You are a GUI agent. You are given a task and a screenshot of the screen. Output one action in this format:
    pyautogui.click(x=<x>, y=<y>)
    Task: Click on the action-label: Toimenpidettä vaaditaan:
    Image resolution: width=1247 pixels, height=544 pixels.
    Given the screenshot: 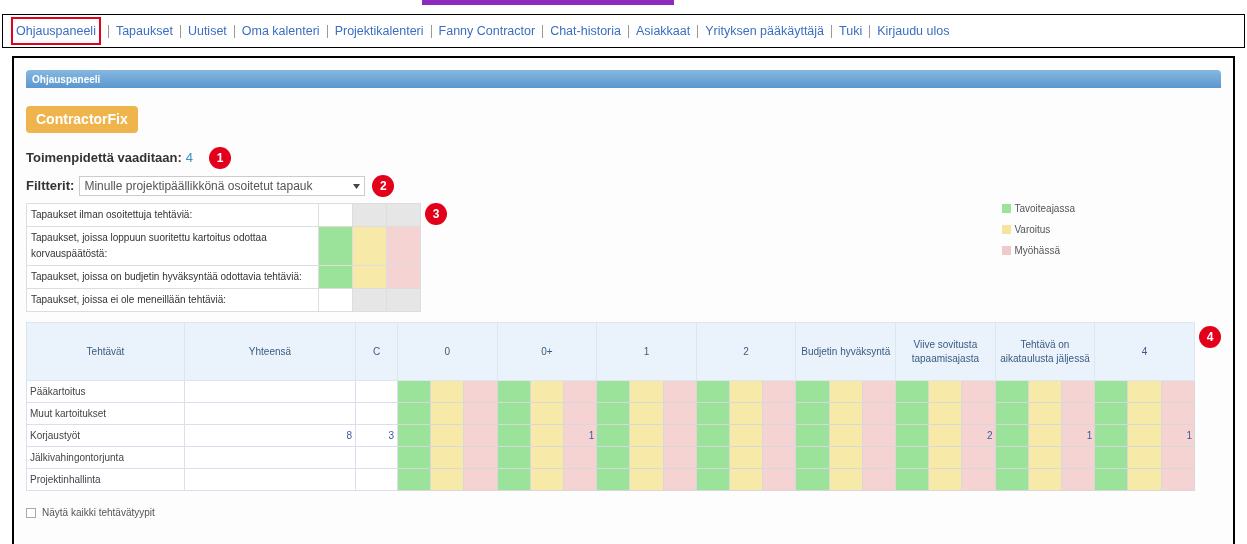 What is the action you would take?
    pyautogui.click(x=104, y=158)
    